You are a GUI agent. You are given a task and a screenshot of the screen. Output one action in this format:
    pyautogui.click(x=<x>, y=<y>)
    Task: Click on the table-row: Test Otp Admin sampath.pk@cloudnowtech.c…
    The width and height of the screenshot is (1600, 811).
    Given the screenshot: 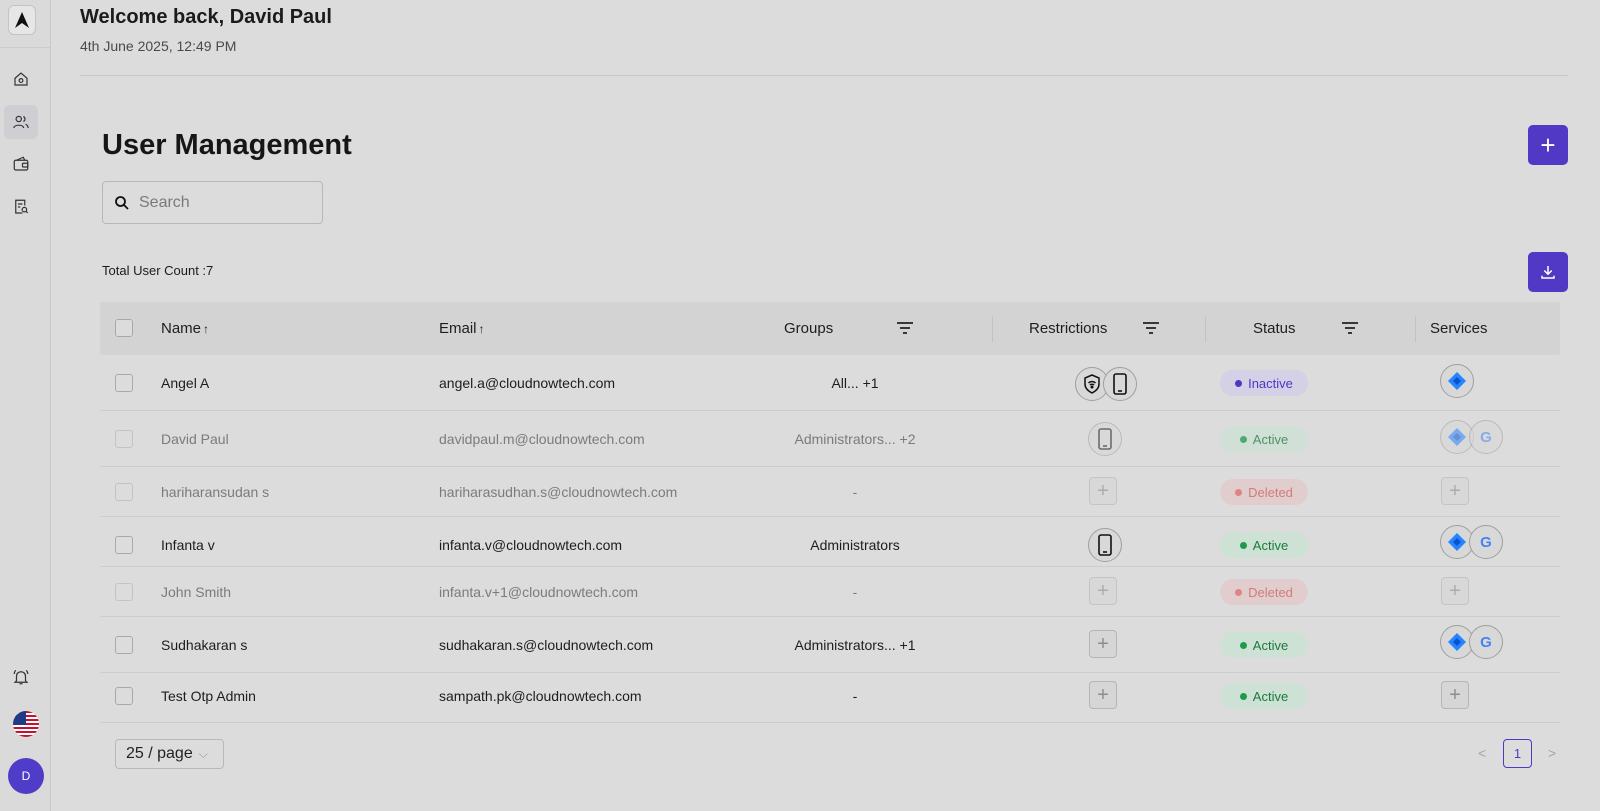 What is the action you would take?
    pyautogui.click(x=830, y=698)
    